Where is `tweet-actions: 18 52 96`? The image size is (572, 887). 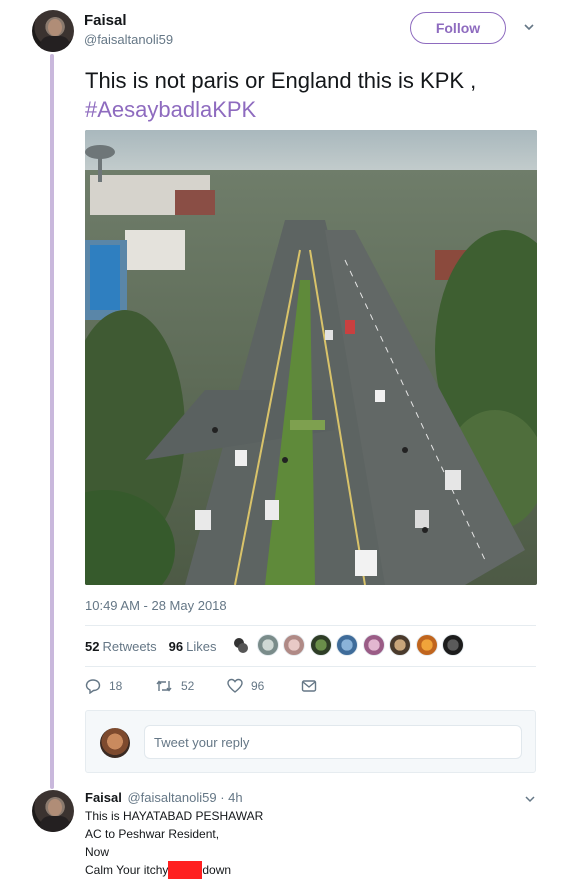
tweet-actions: 18 52 96 is located at coordinates (205, 686).